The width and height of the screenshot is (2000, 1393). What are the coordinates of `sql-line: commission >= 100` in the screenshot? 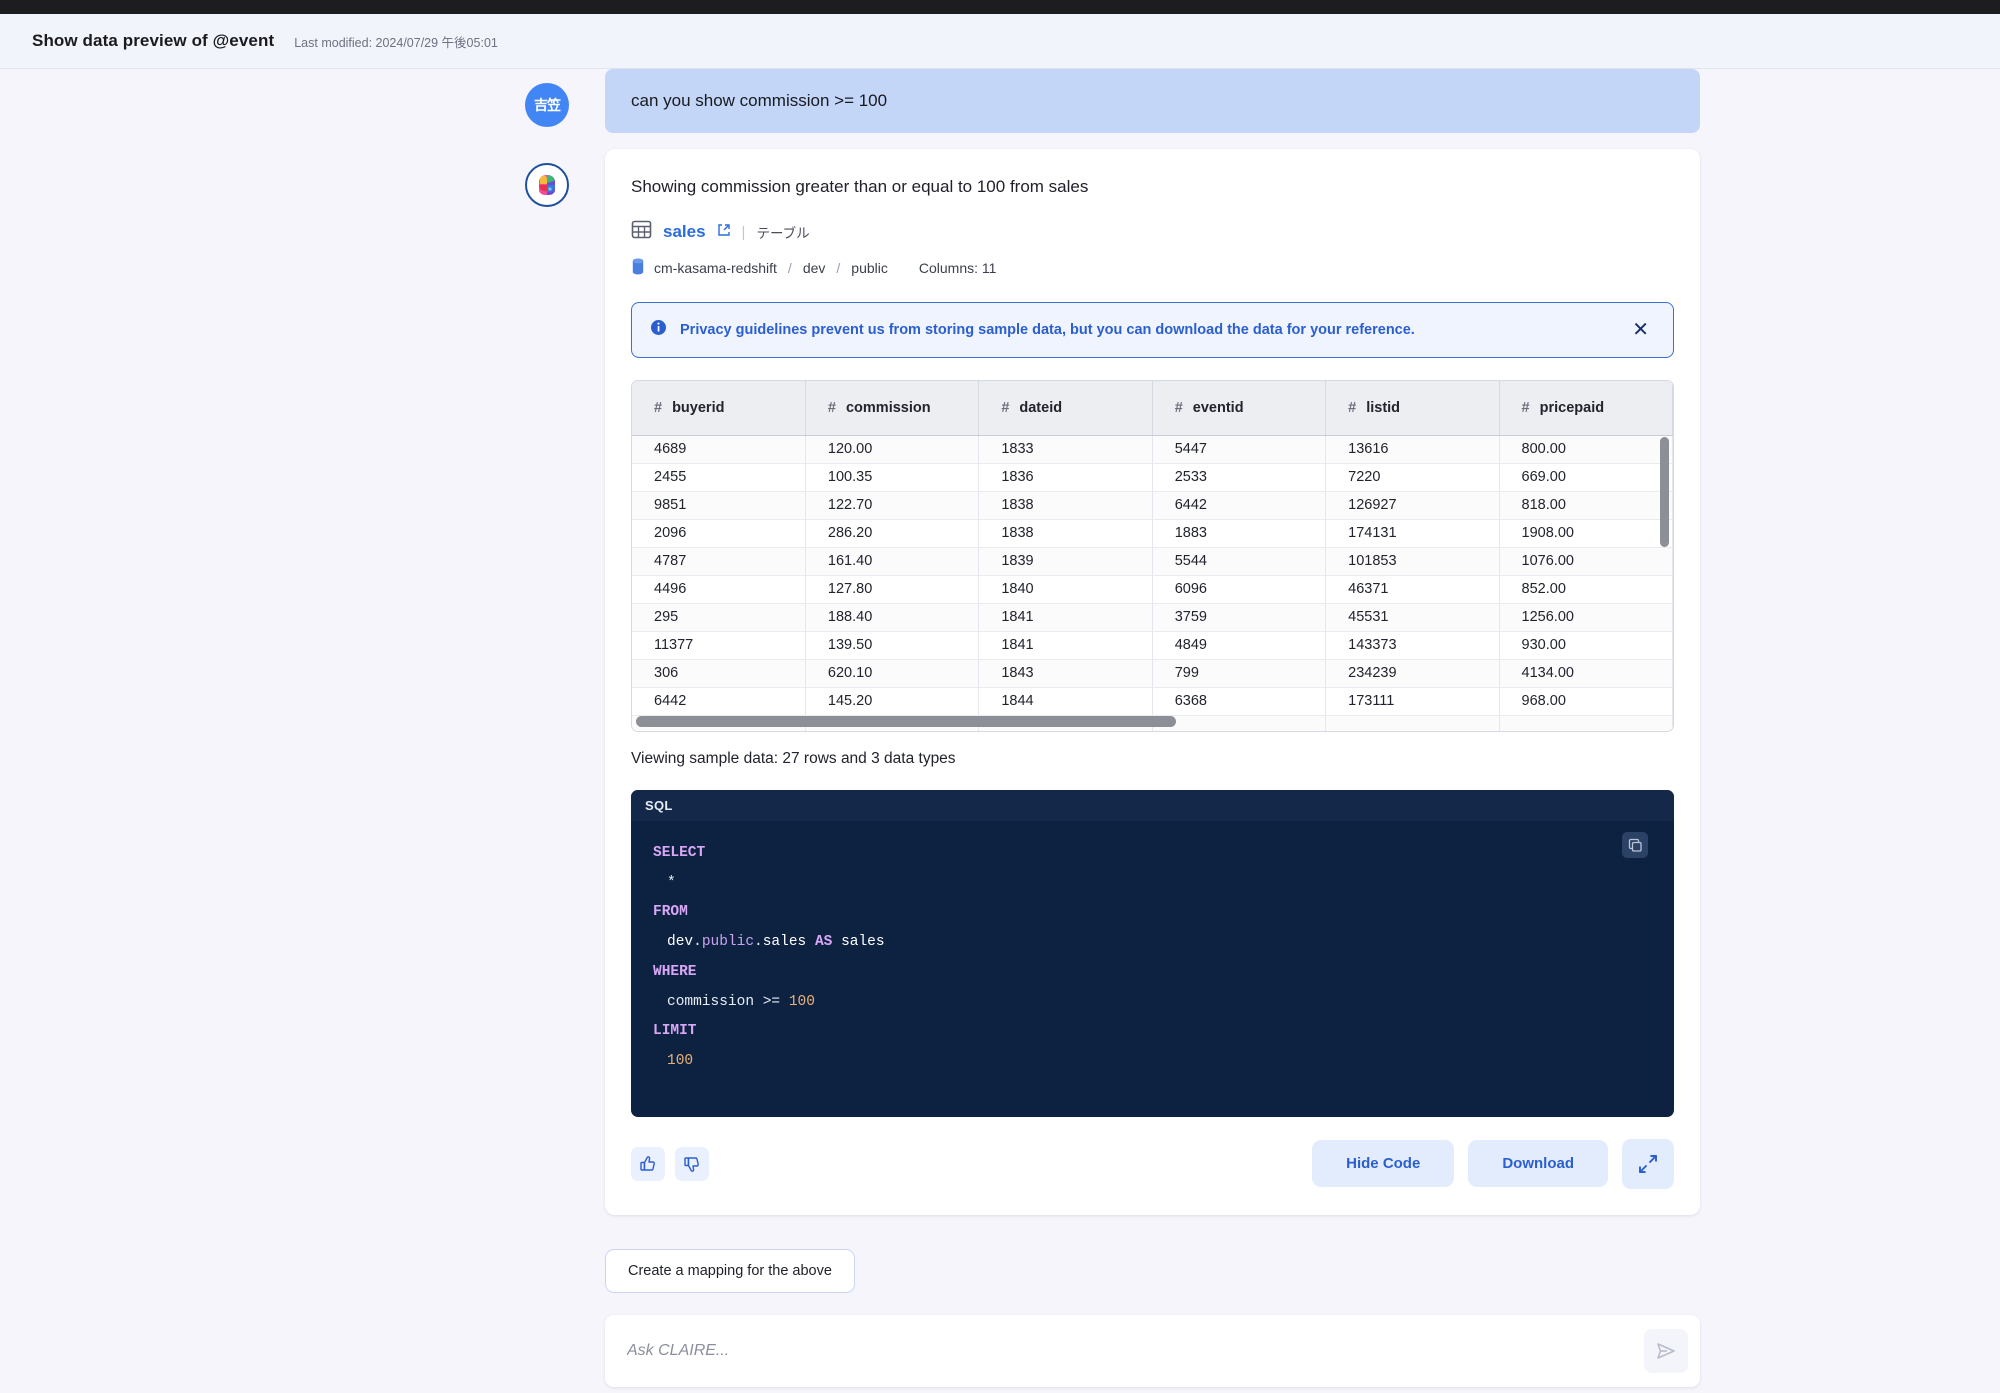 It's located at (1152, 1003).